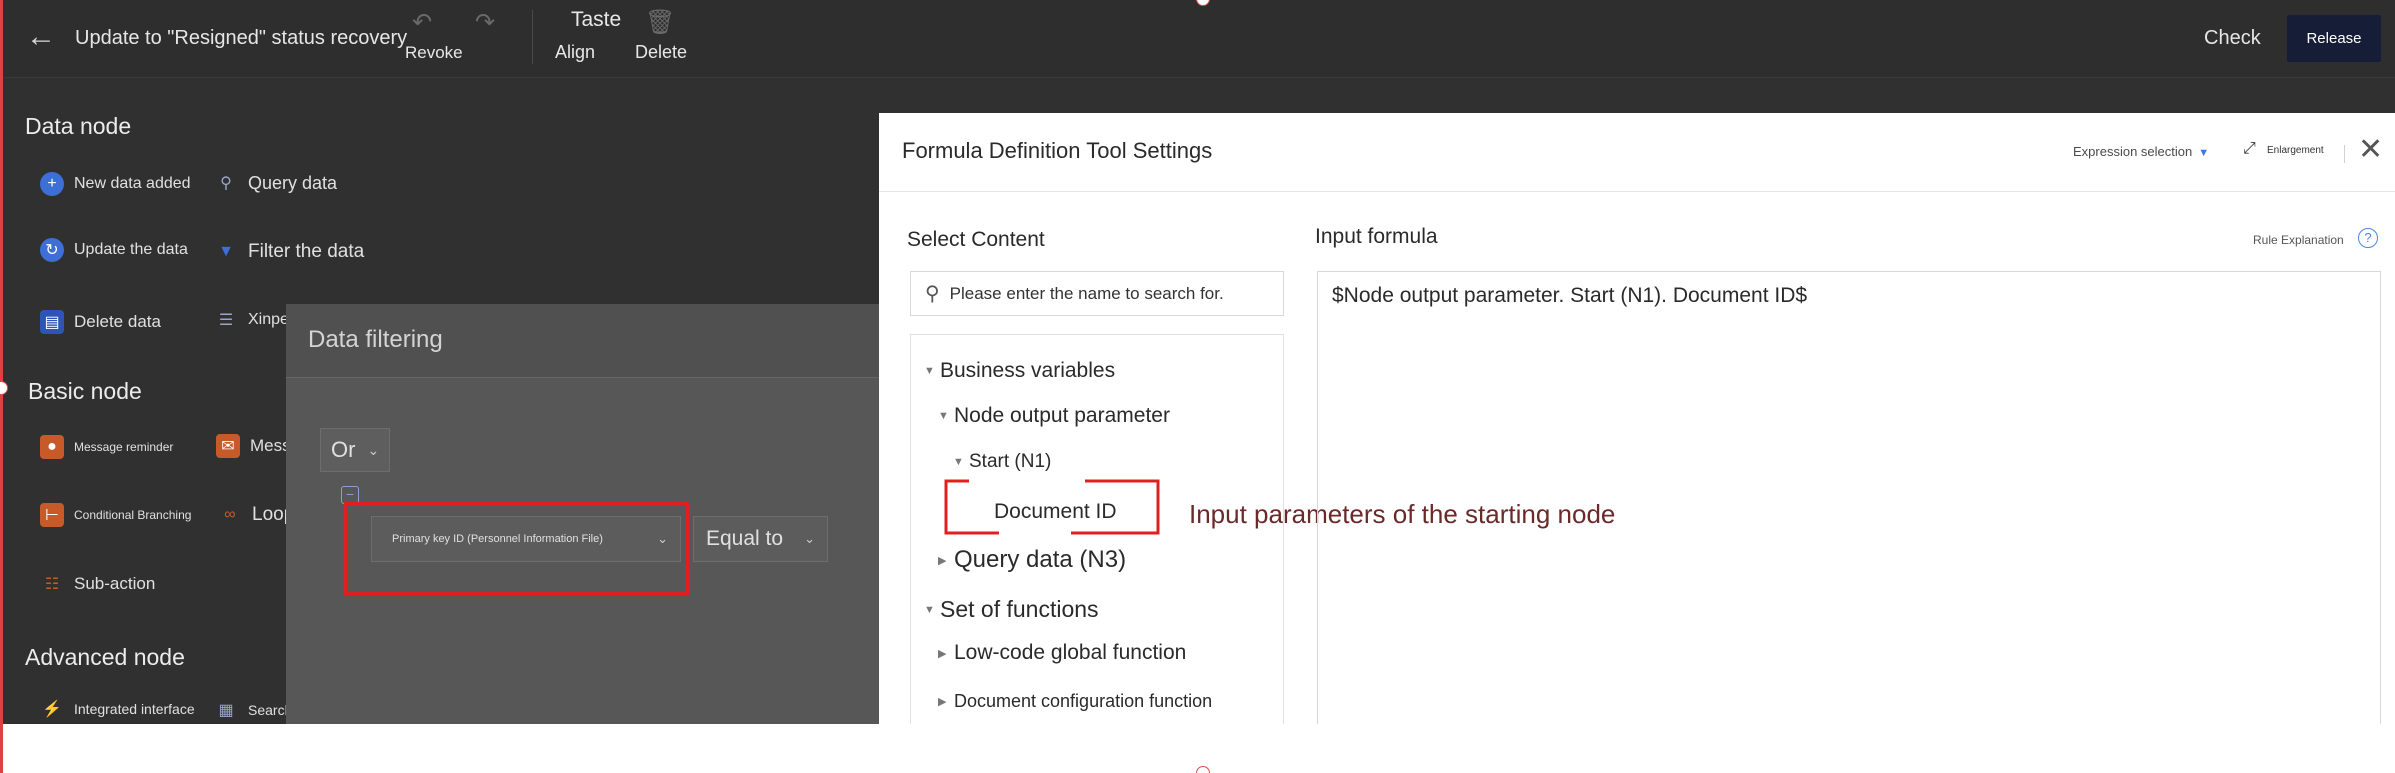 The width and height of the screenshot is (2395, 773). Describe the element at coordinates (1203, 769) in the screenshot. I see `resize-handle-bottom` at that location.